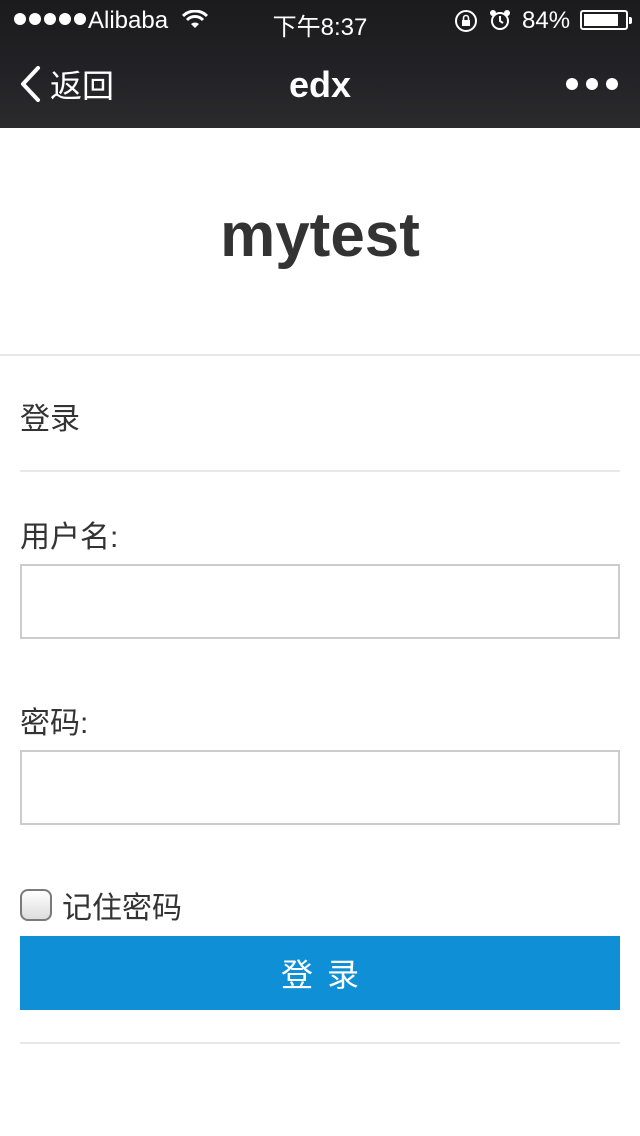 The width and height of the screenshot is (640, 1136). What do you see at coordinates (606, 20) in the screenshot?
I see `battery-icon` at bounding box center [606, 20].